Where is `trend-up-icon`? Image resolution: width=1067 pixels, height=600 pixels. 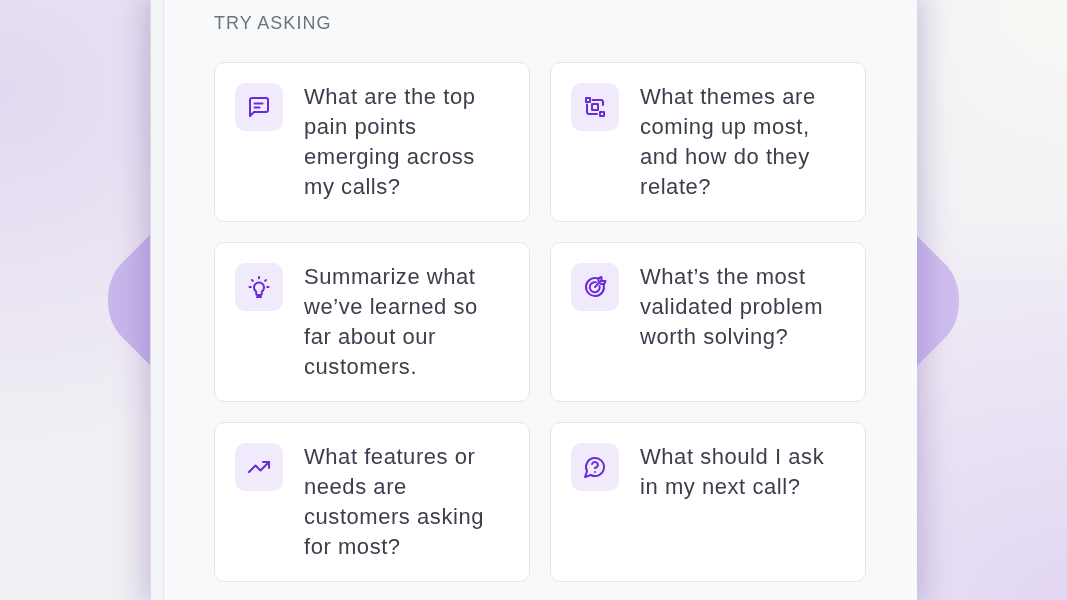
trend-up-icon is located at coordinates (259, 467).